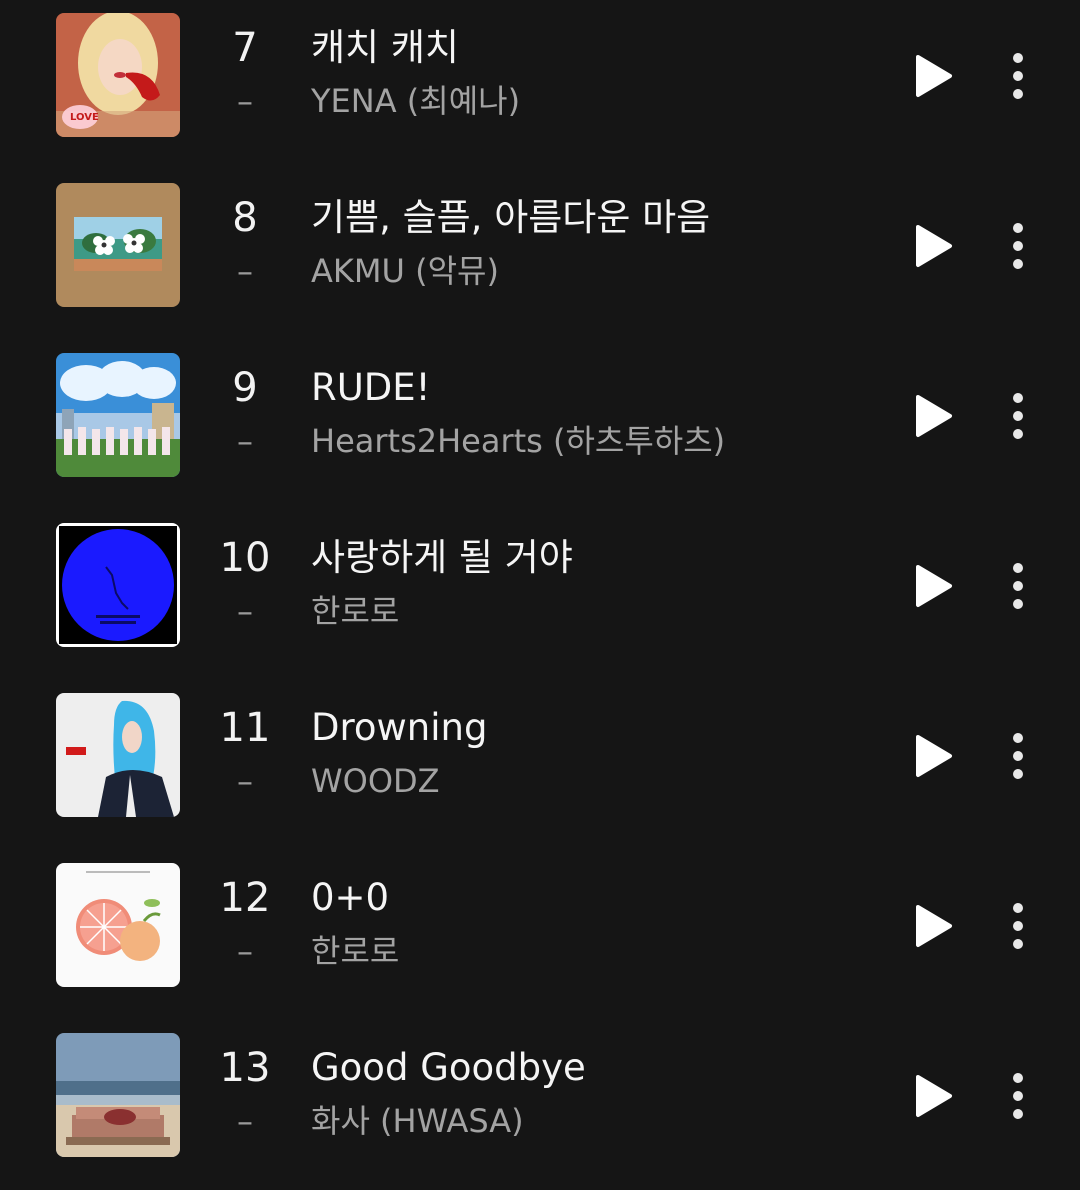 The width and height of the screenshot is (1080, 1190). I want to click on love-catcher-cover-art: LOVE, so click(118, 75).